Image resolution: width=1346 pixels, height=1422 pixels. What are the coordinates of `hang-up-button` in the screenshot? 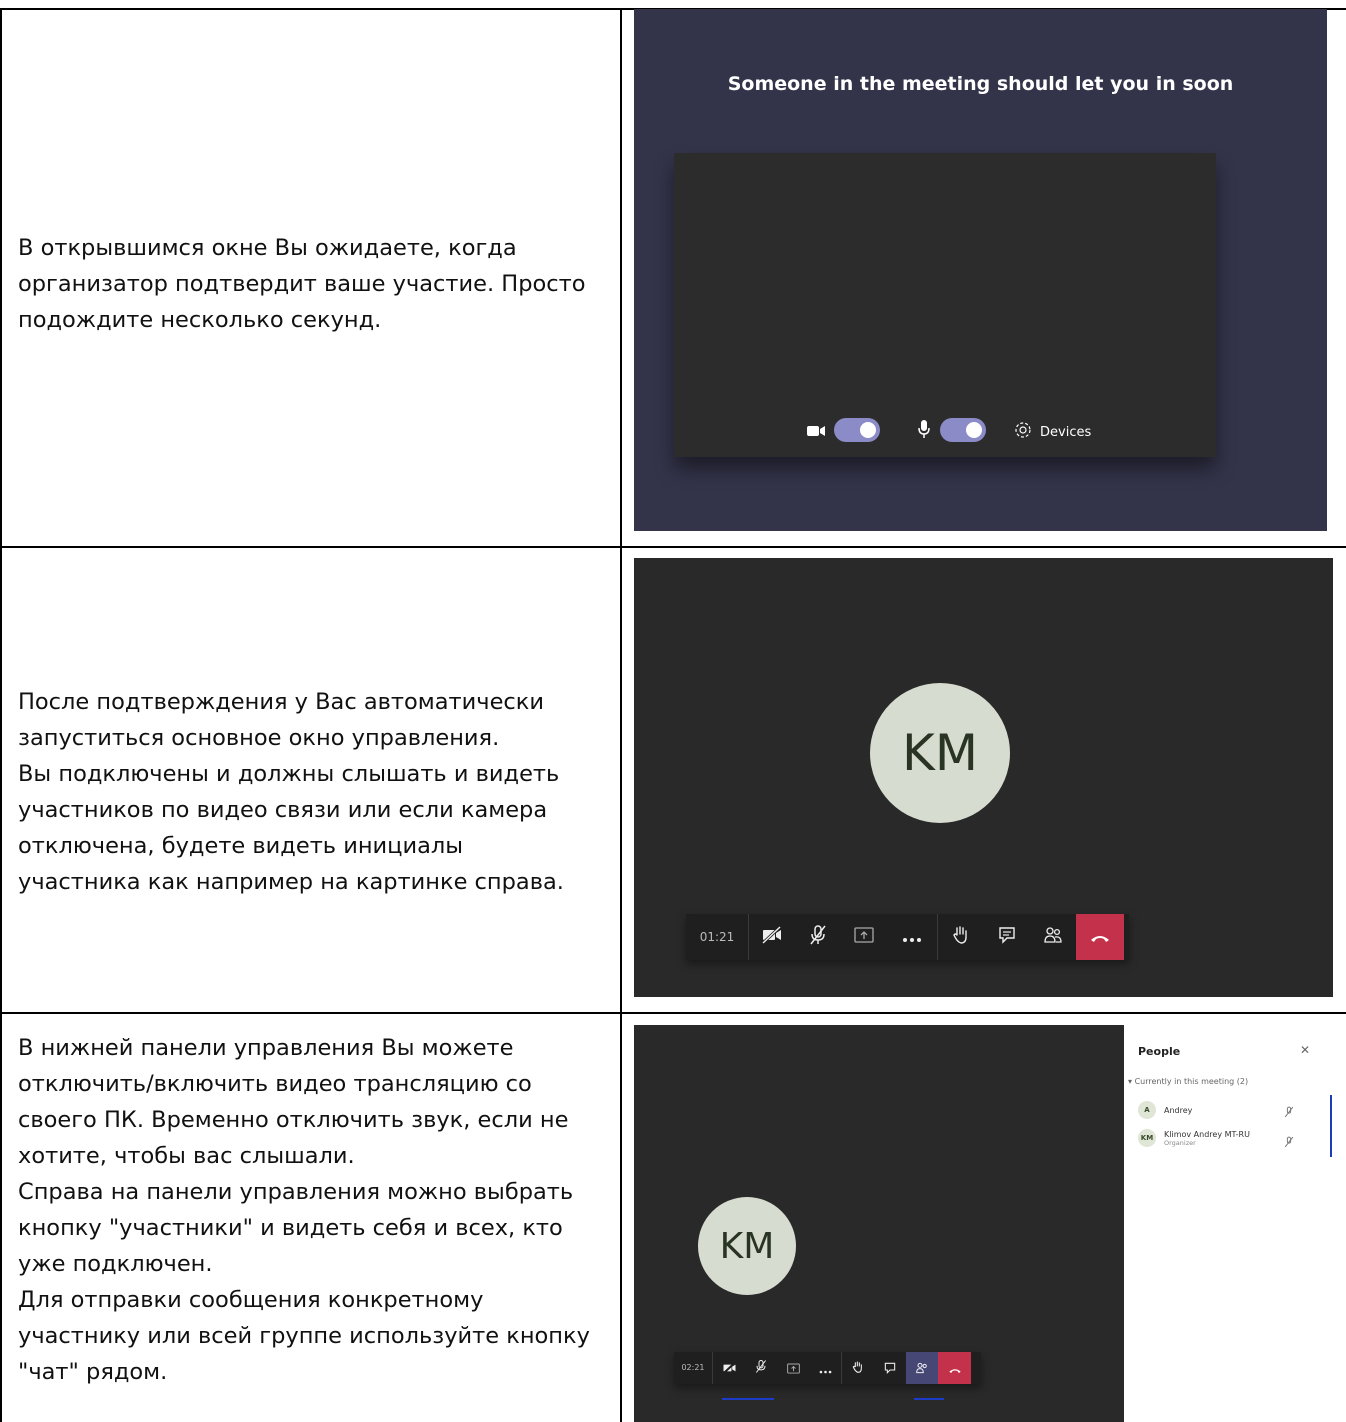 It's located at (1100, 937).